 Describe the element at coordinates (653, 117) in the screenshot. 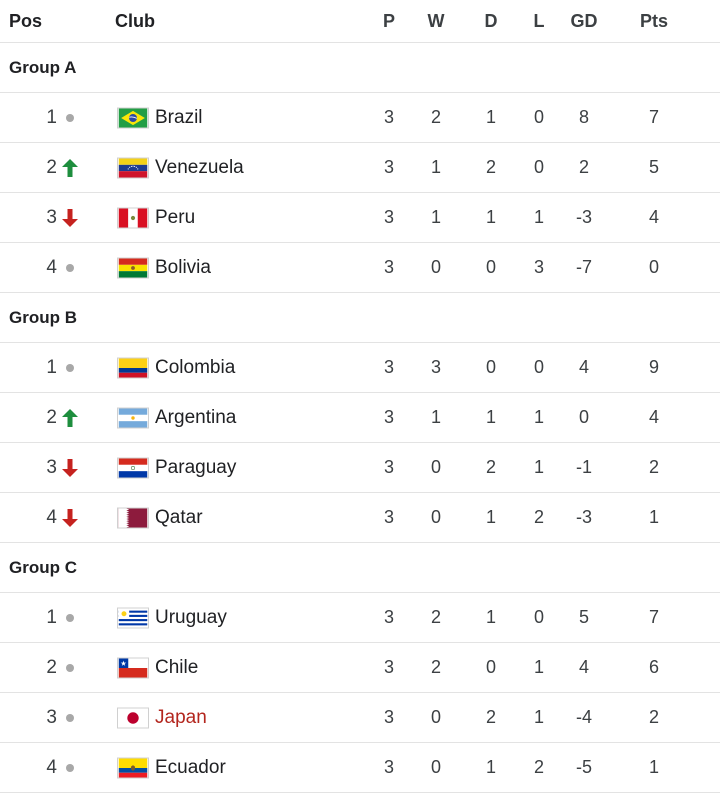

I see `points-value: 7` at that location.